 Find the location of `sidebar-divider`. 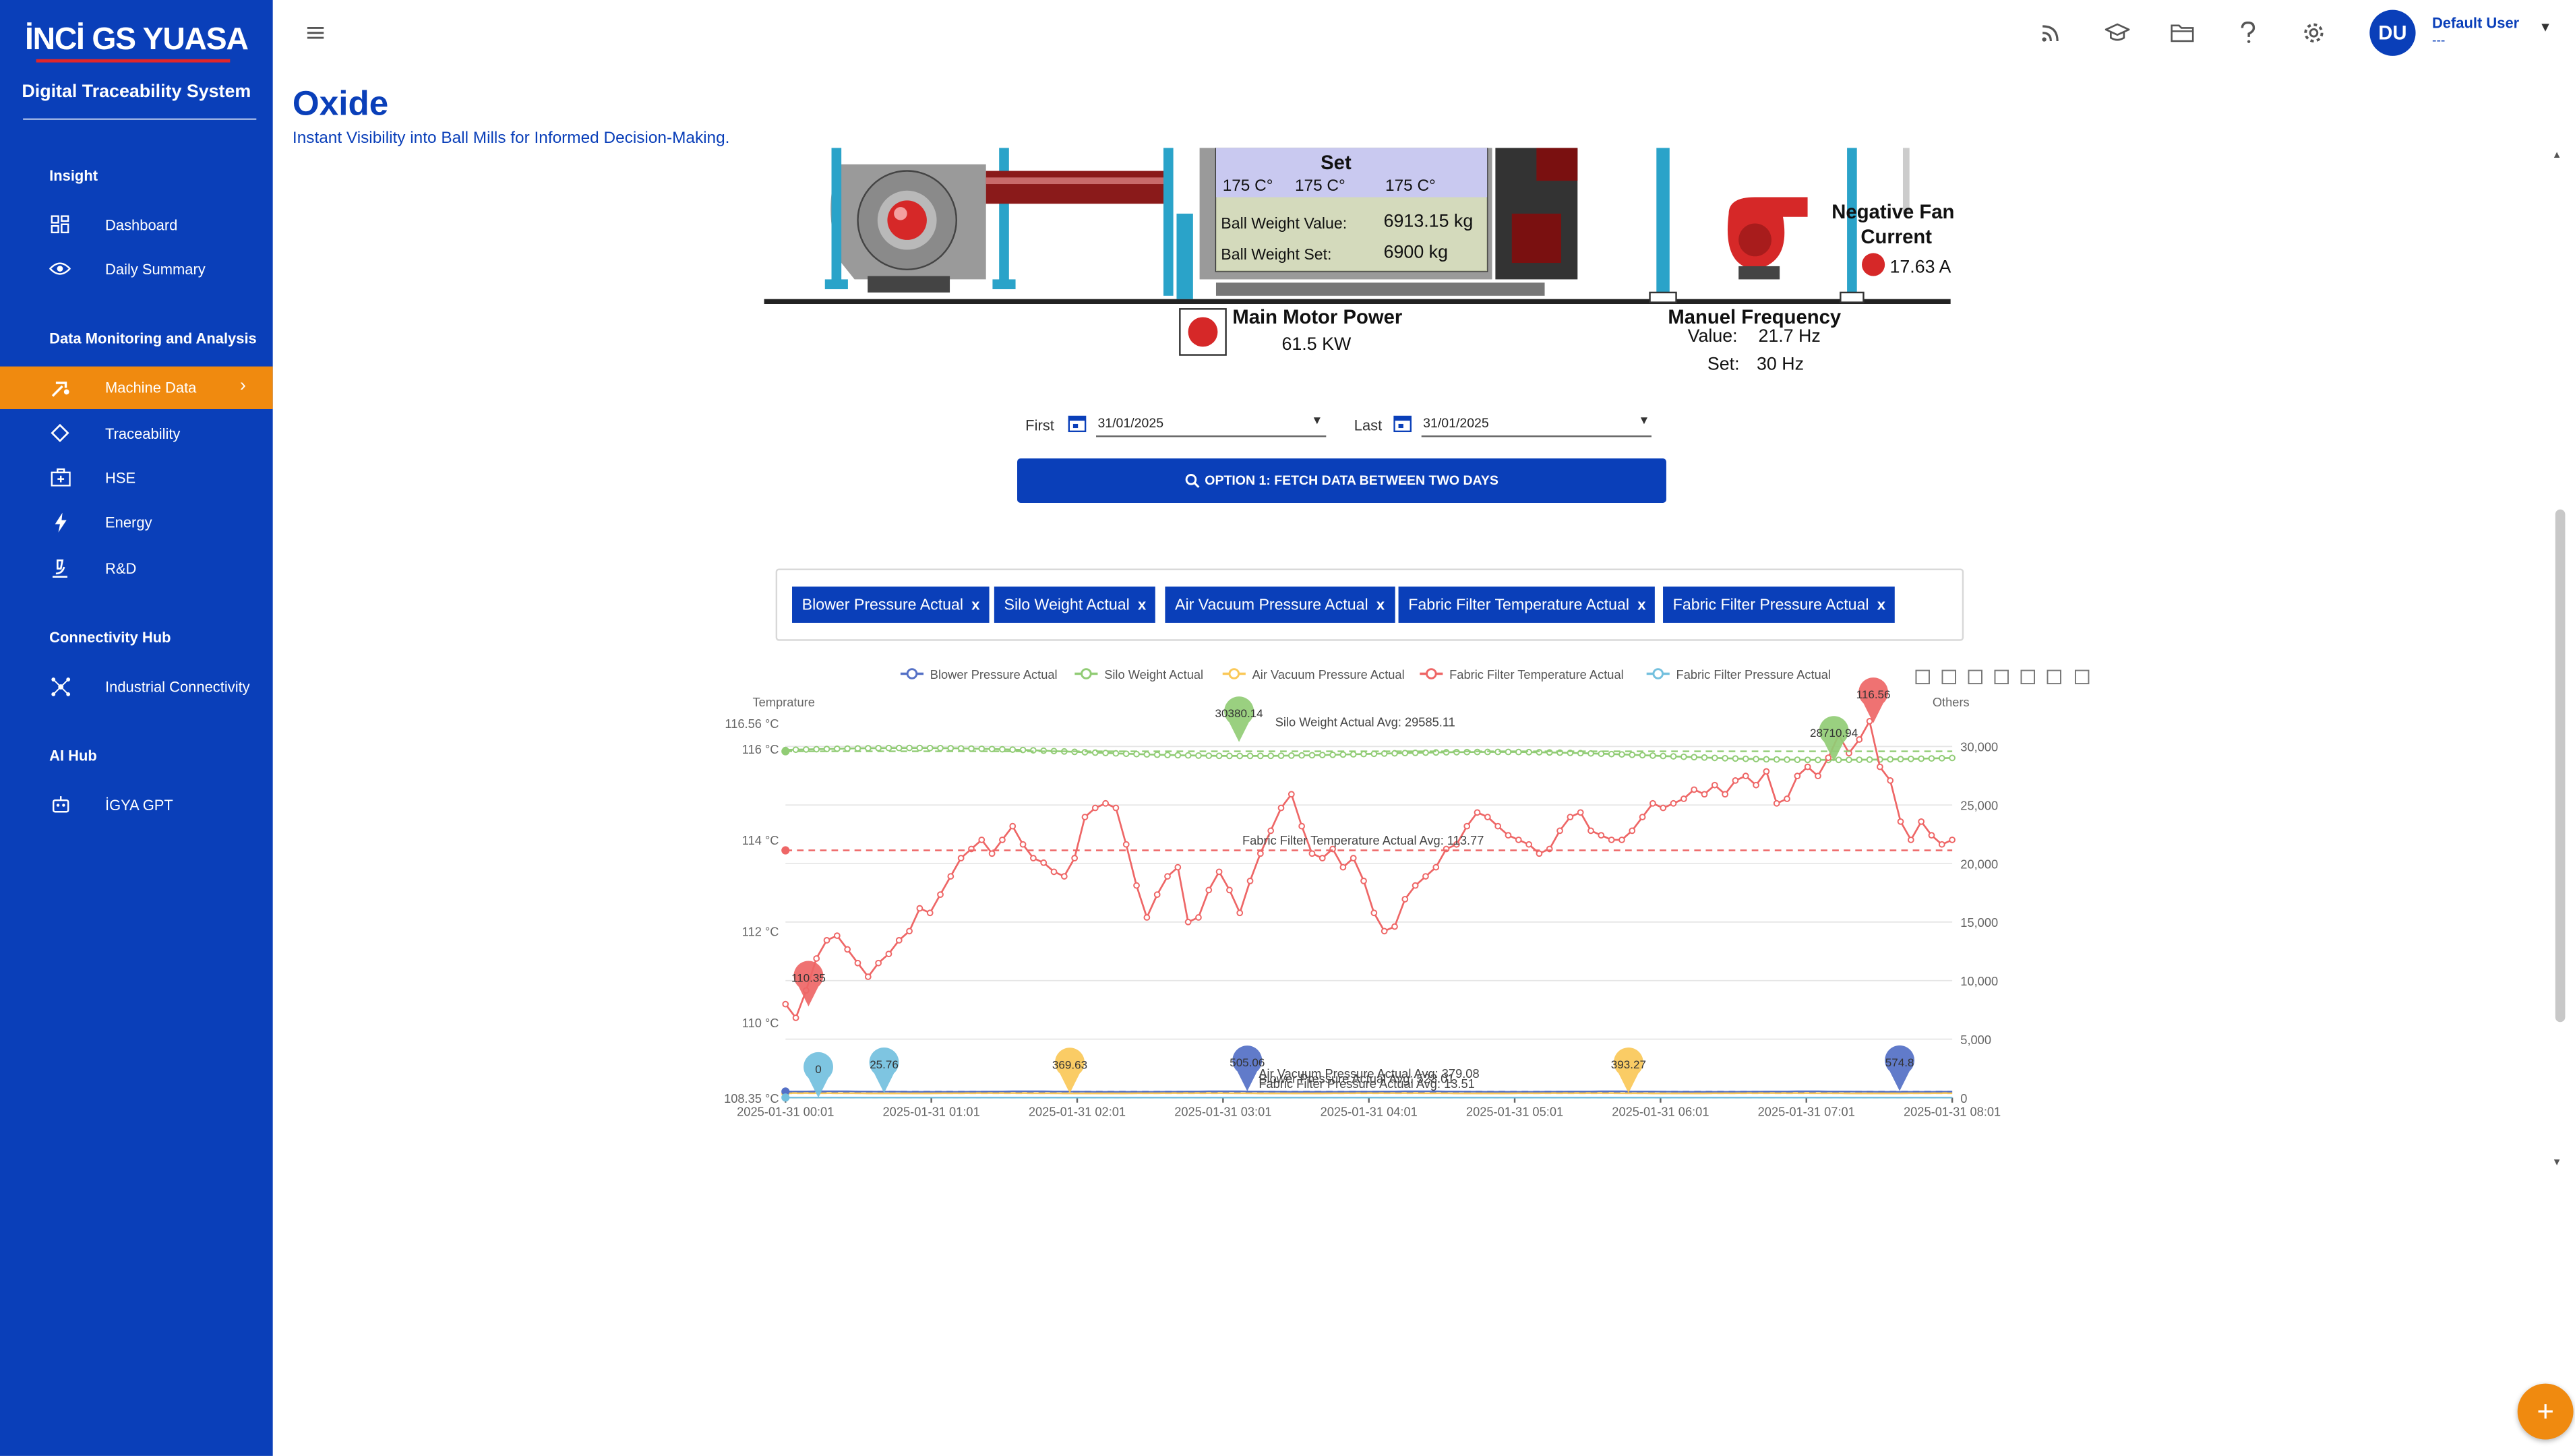

sidebar-divider is located at coordinates (139, 119).